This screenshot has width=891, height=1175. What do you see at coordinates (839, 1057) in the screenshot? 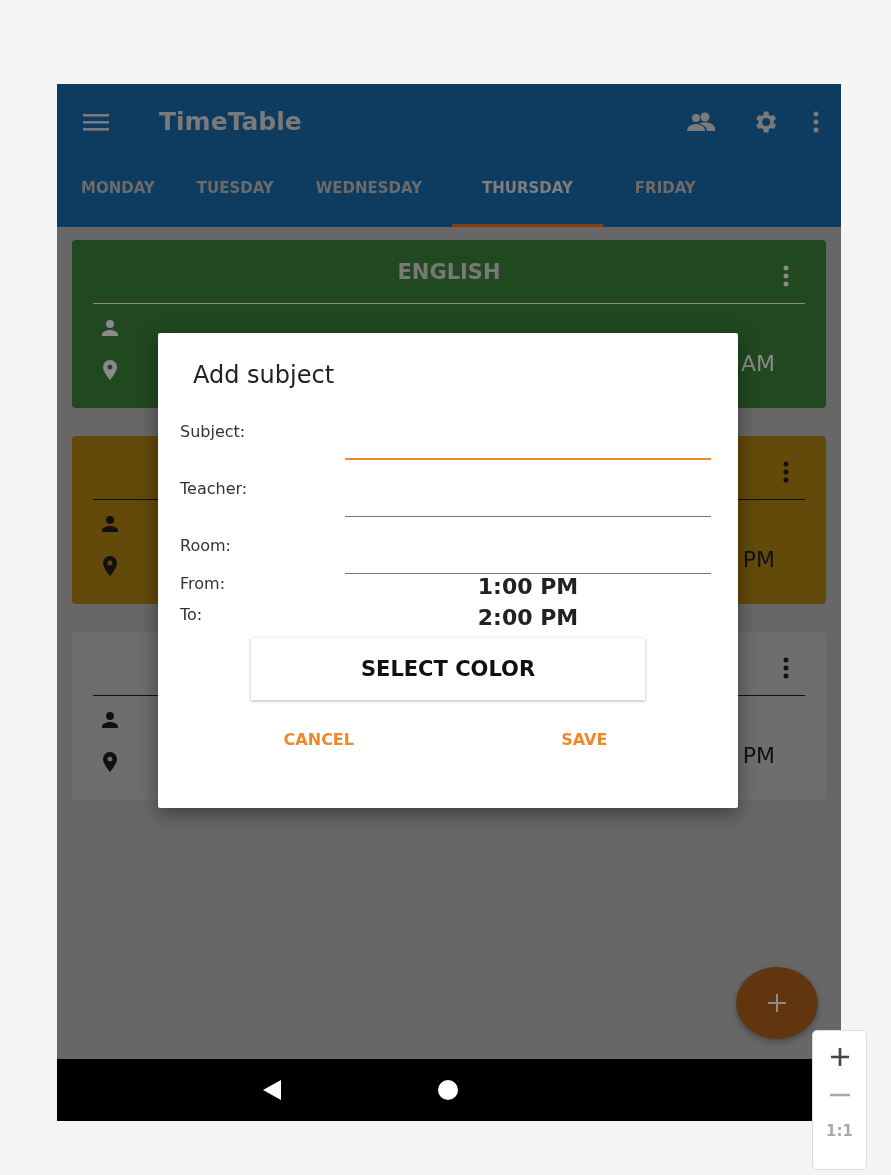
I see `zoom-in-icon` at bounding box center [839, 1057].